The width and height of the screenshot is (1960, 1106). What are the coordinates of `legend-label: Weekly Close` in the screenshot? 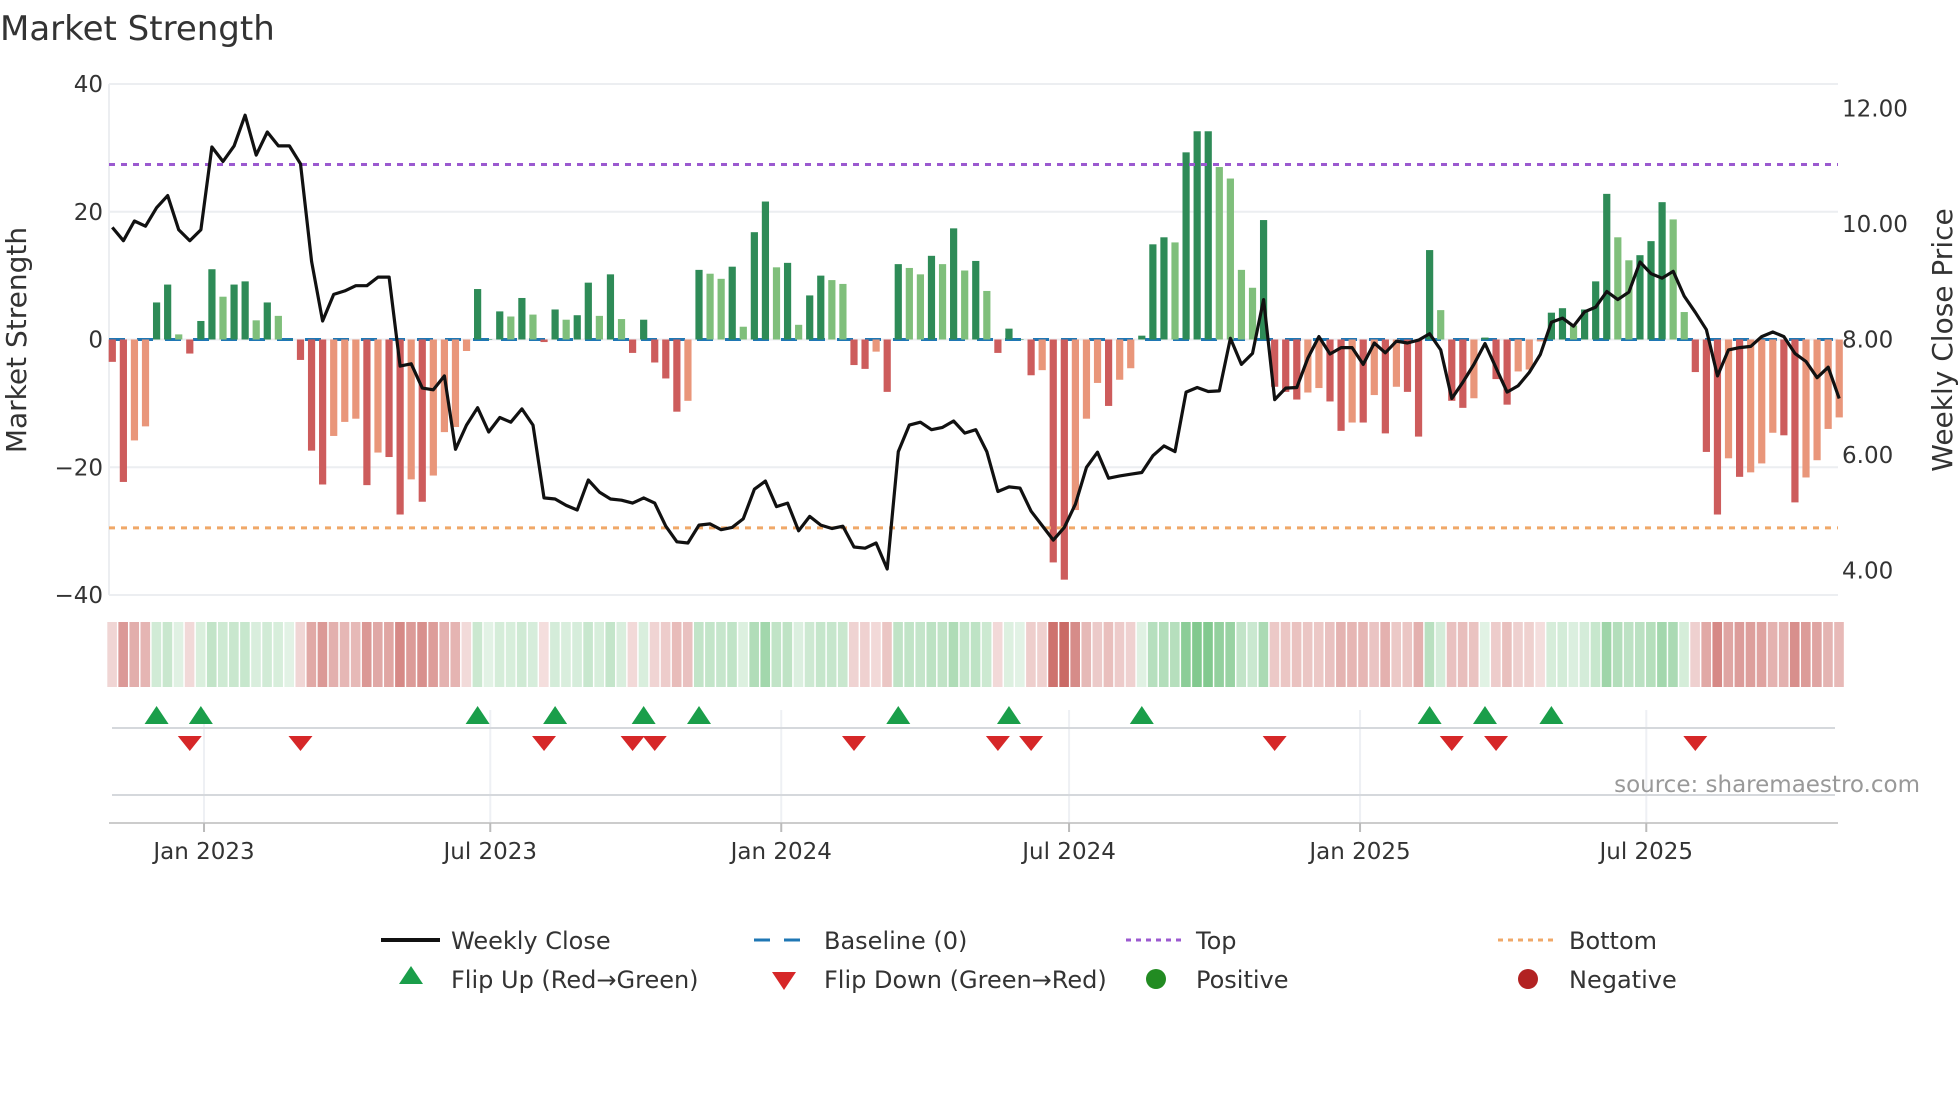 It's located at (531, 941).